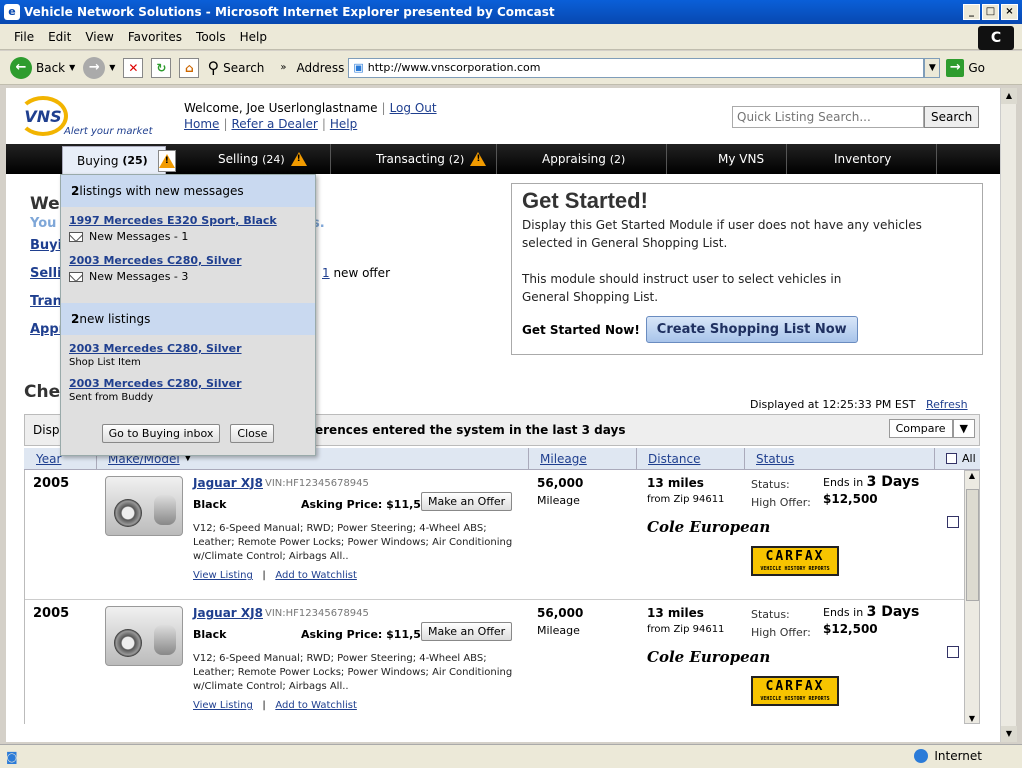 Image resolution: width=1022 pixels, height=768 pixels. What do you see at coordinates (413, 108) in the screenshot?
I see `logout-link: Log Out` at bounding box center [413, 108].